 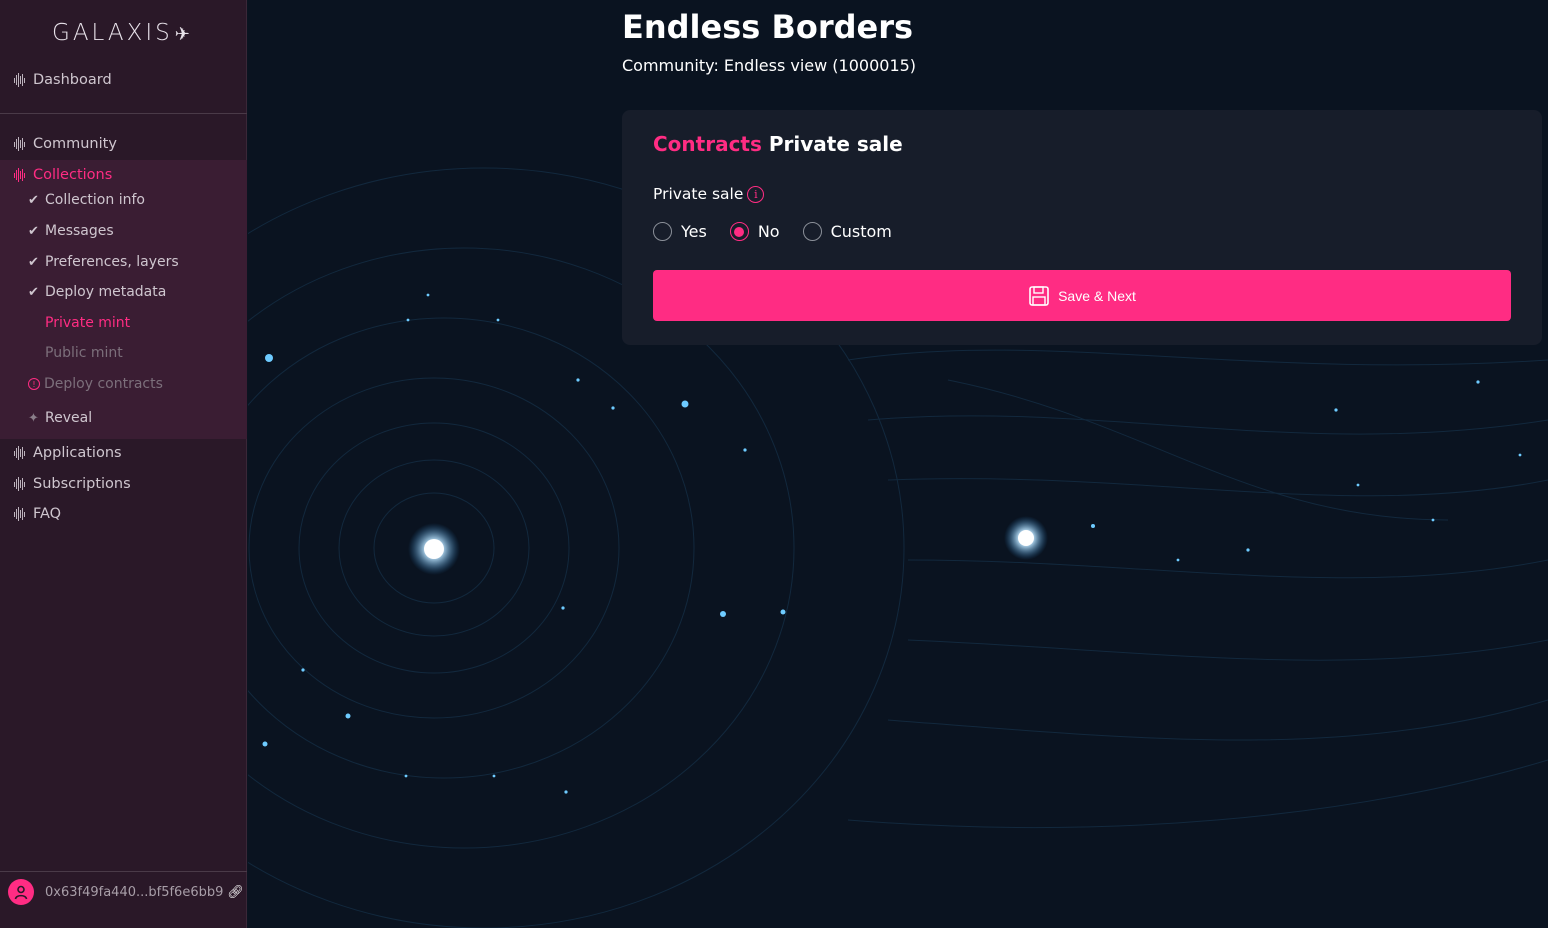 I want to click on sidebar-item-dashboard: Dashboard, so click(x=63, y=80).